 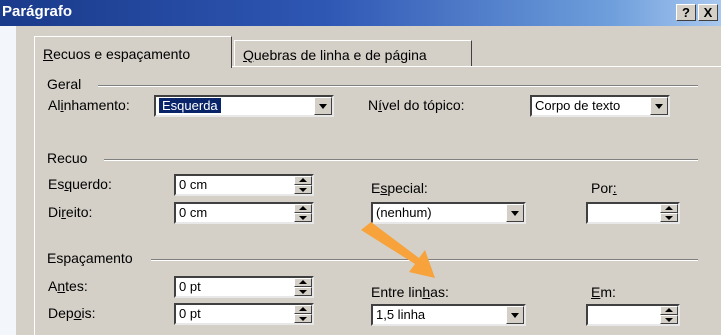 What do you see at coordinates (708, 12) in the screenshot?
I see `close-button: X` at bounding box center [708, 12].